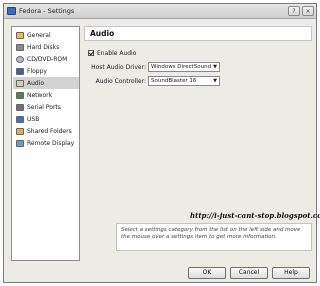 This screenshot has width=320, height=286. What do you see at coordinates (20, 71) in the screenshot?
I see `floppy-icon` at bounding box center [20, 71].